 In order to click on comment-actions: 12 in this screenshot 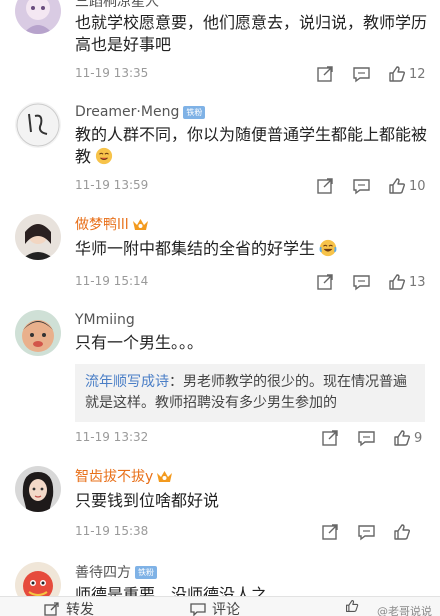, I will do `click(220, 74)`.